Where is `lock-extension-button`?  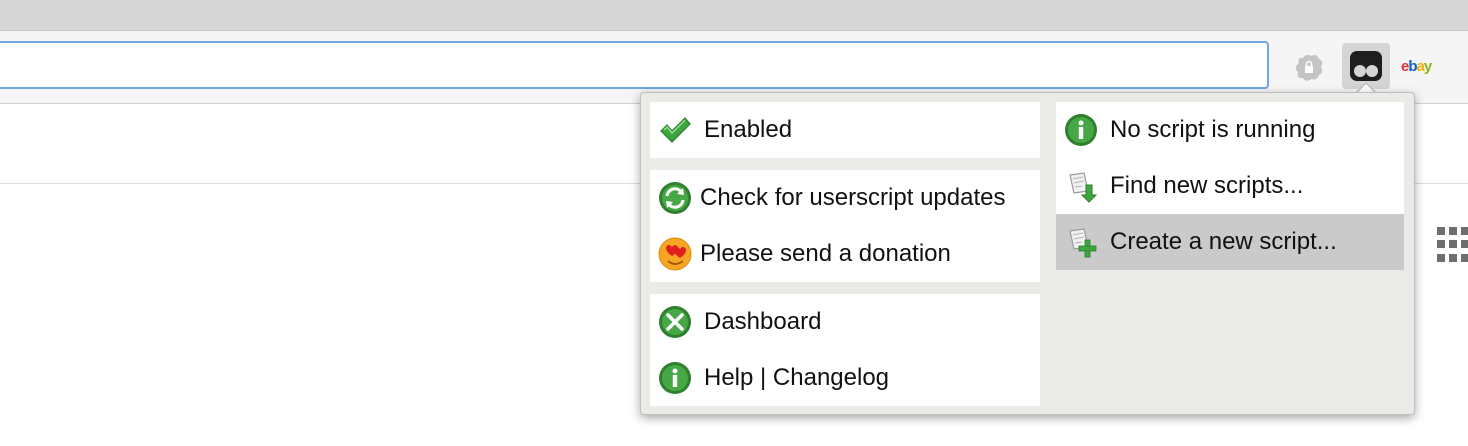
lock-extension-button is located at coordinates (1309, 68).